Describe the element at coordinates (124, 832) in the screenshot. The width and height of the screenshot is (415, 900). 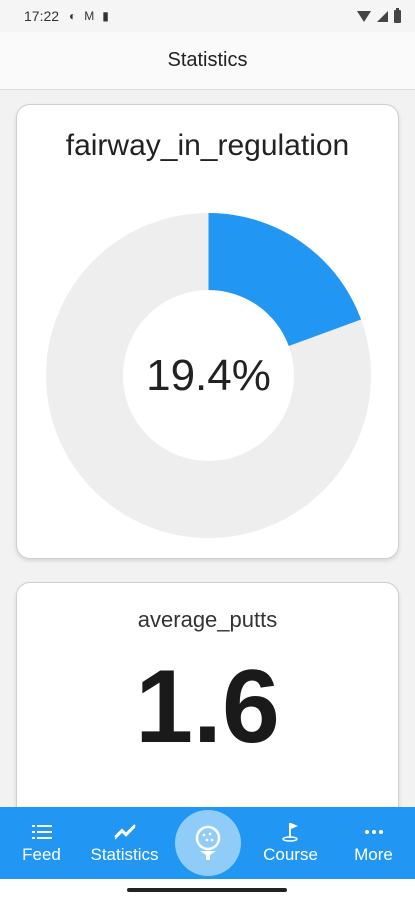
I see `trend-icon` at that location.